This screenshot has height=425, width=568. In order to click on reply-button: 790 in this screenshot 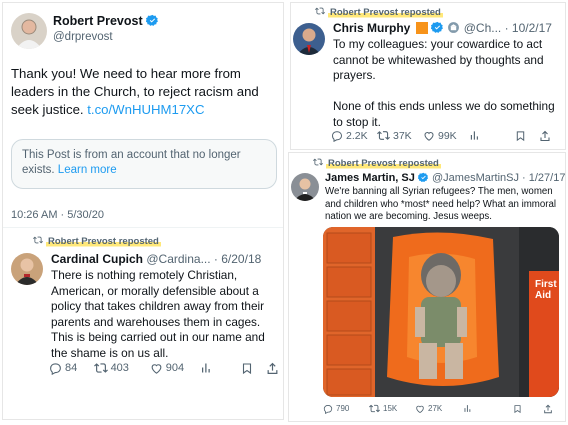, I will do `click(346, 409)`.